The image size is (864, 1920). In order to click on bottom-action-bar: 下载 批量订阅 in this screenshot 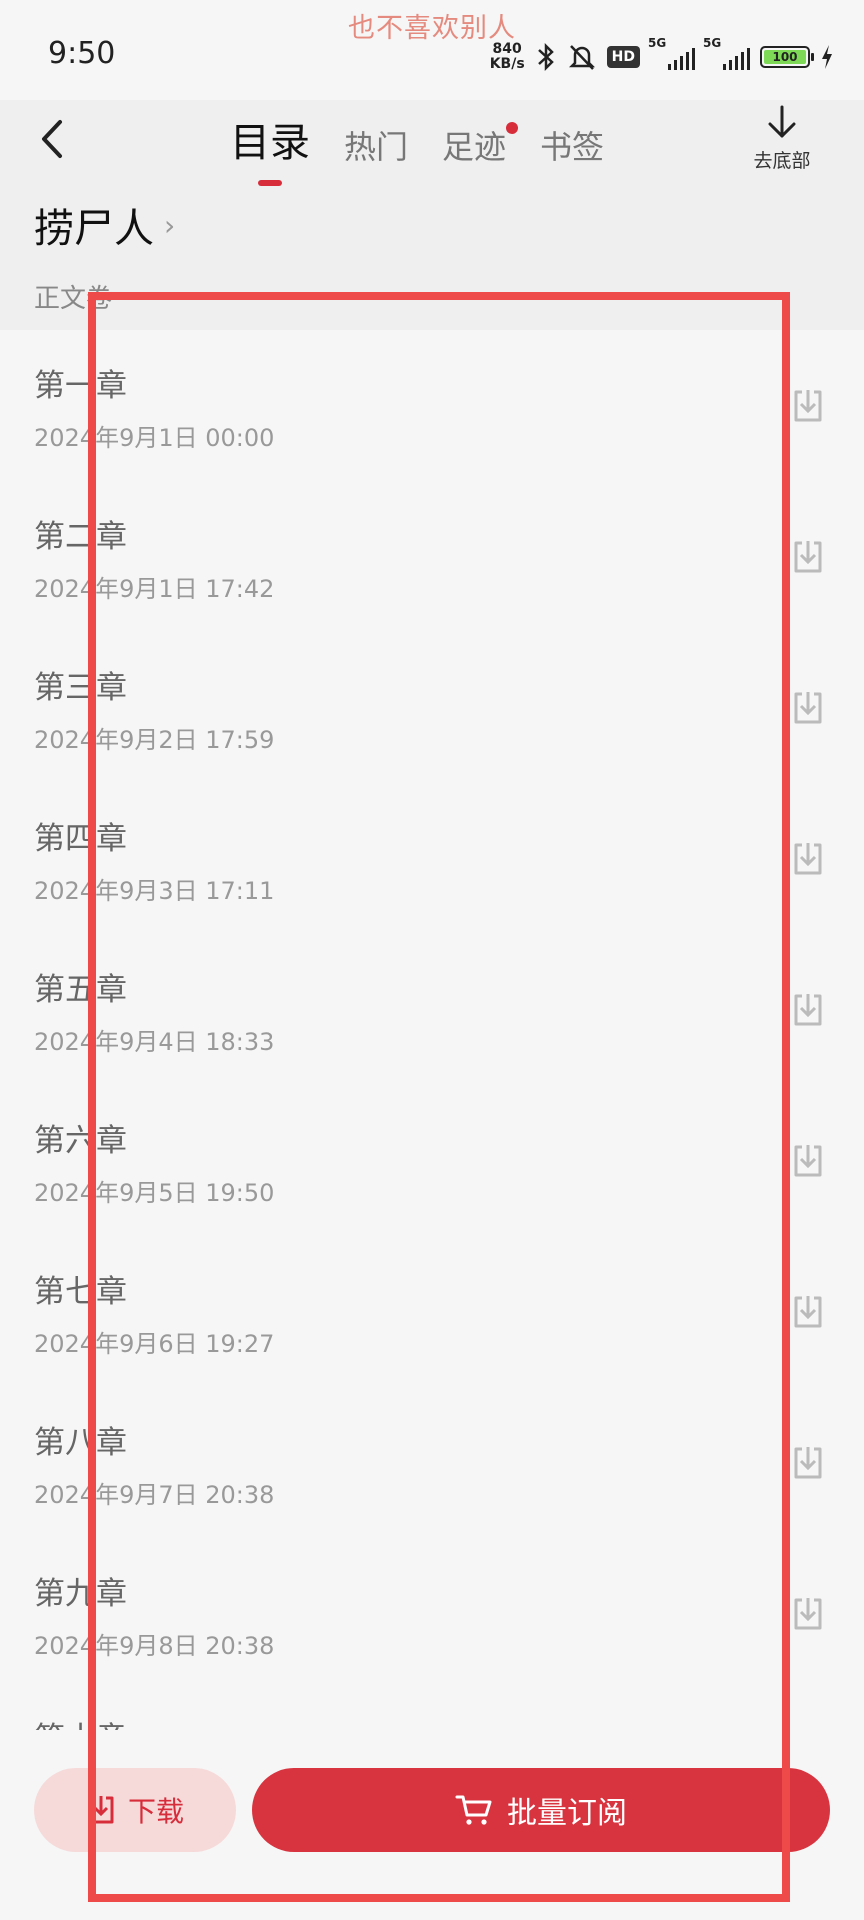, I will do `click(432, 1825)`.